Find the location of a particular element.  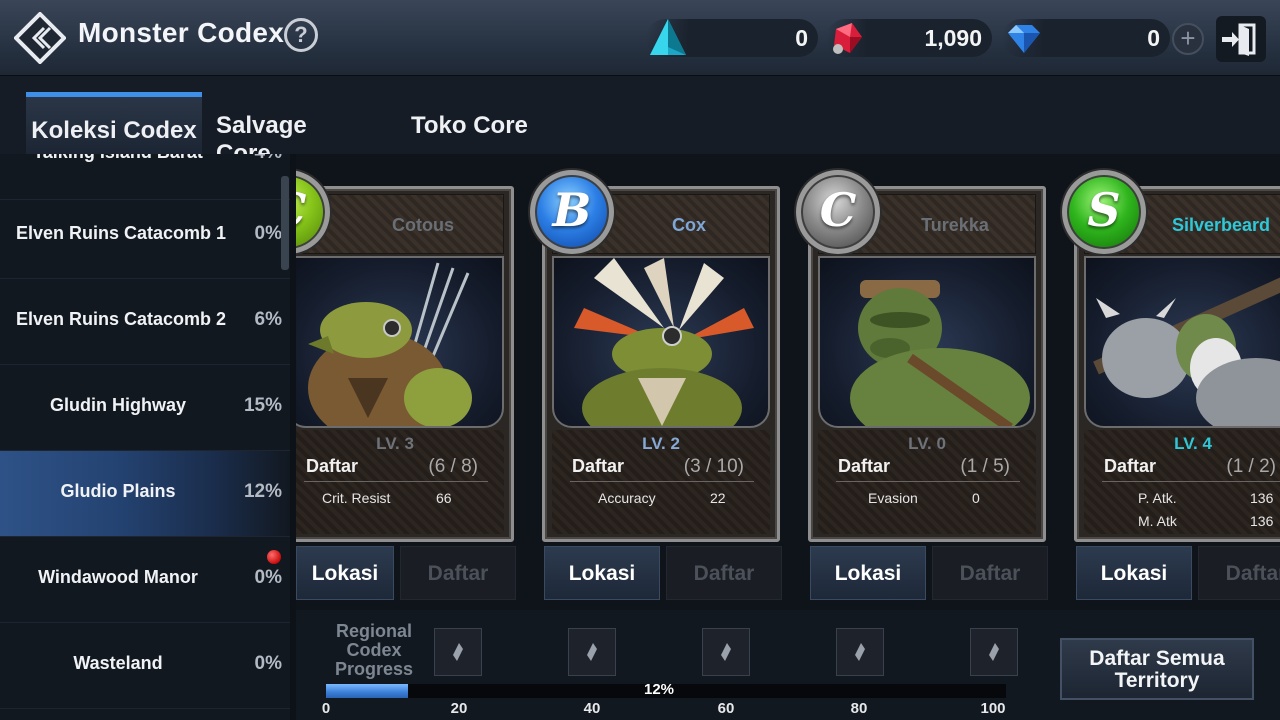

currency-blue-diamond: 0 is located at coordinates (1086, 38).